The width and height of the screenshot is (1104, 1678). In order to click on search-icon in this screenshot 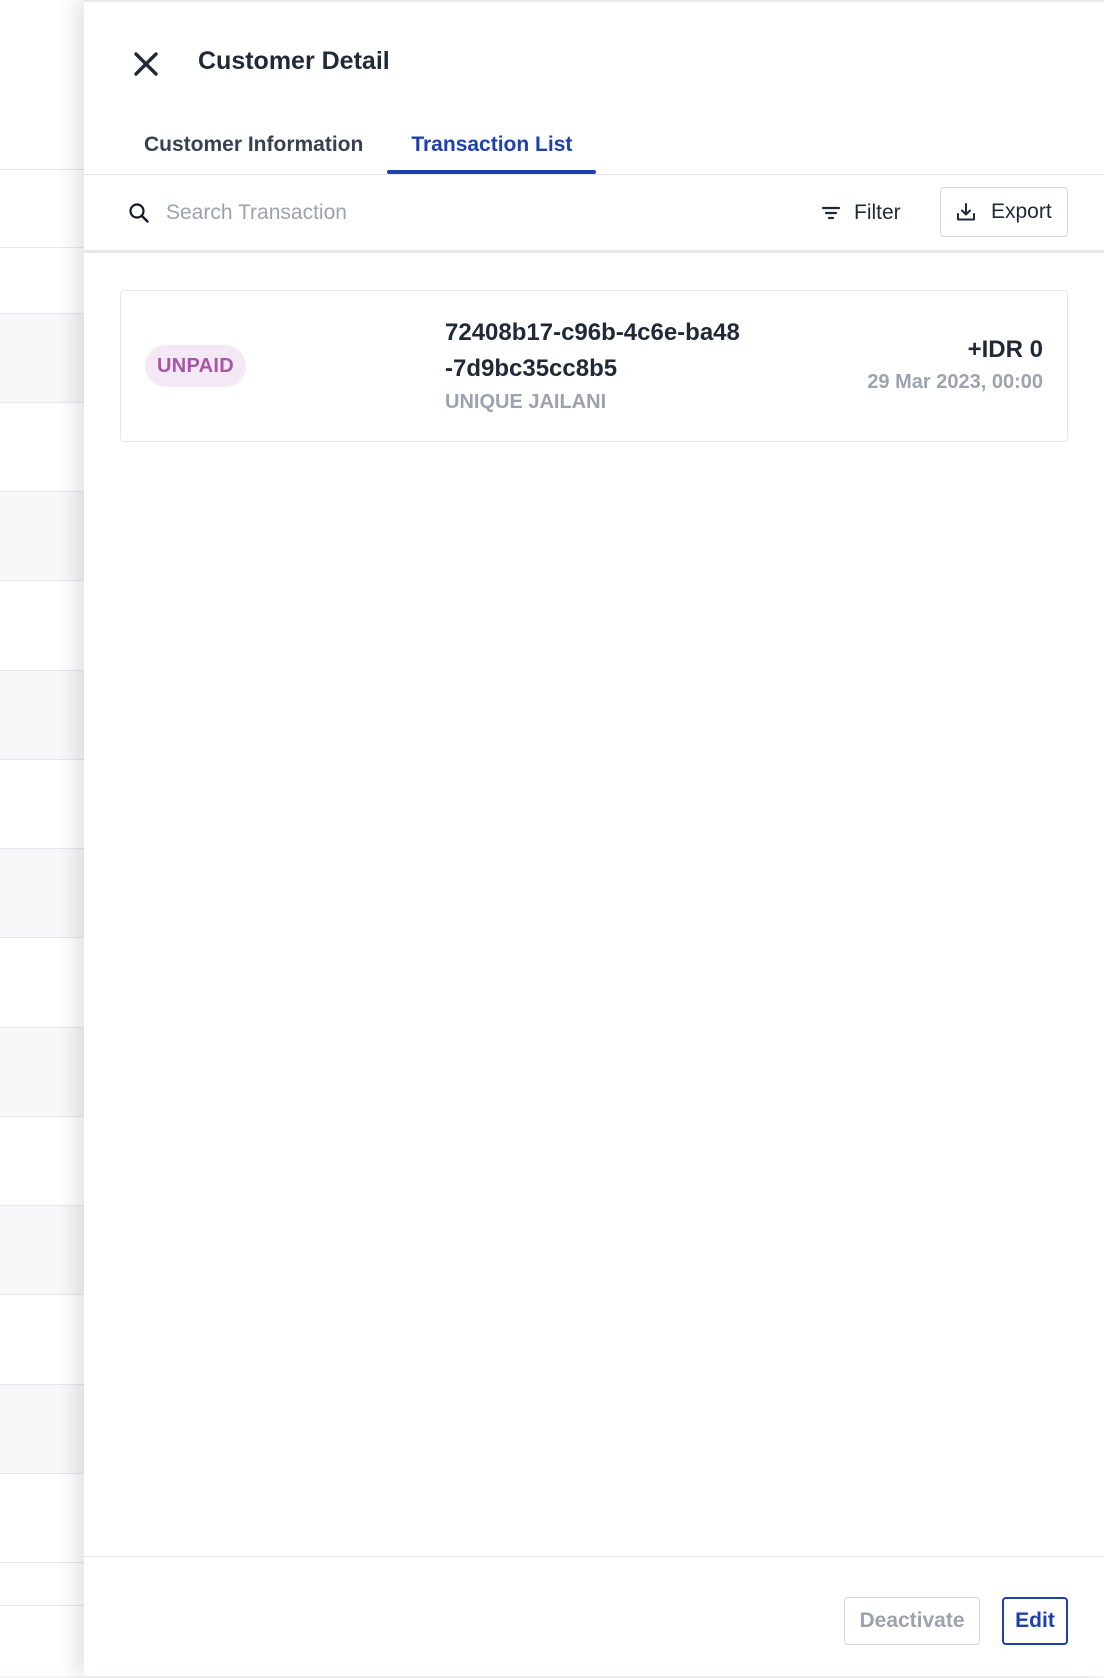, I will do `click(139, 213)`.